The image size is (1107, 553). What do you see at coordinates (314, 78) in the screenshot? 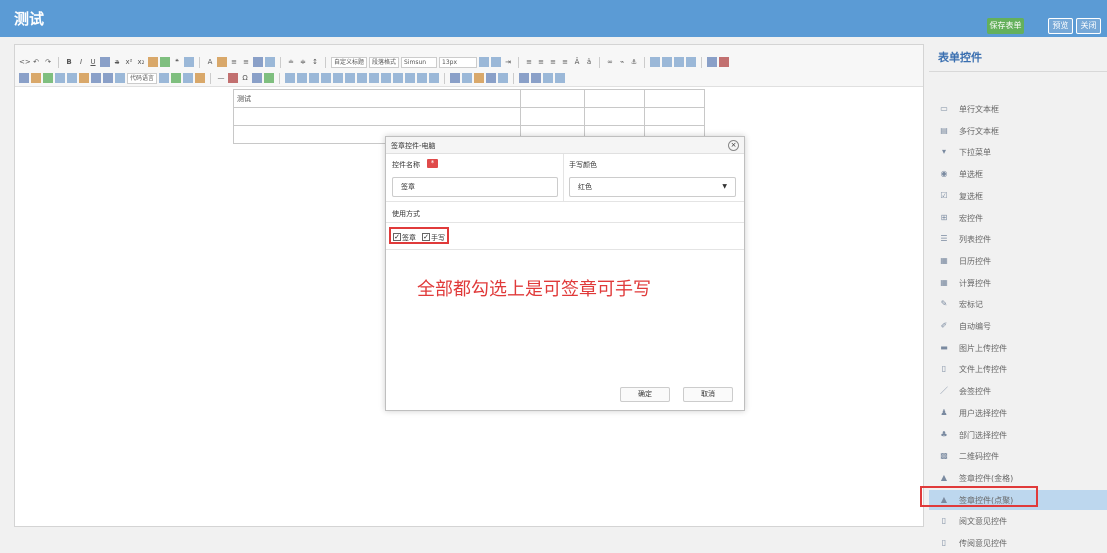
I see `insert-paragraph-icon` at bounding box center [314, 78].